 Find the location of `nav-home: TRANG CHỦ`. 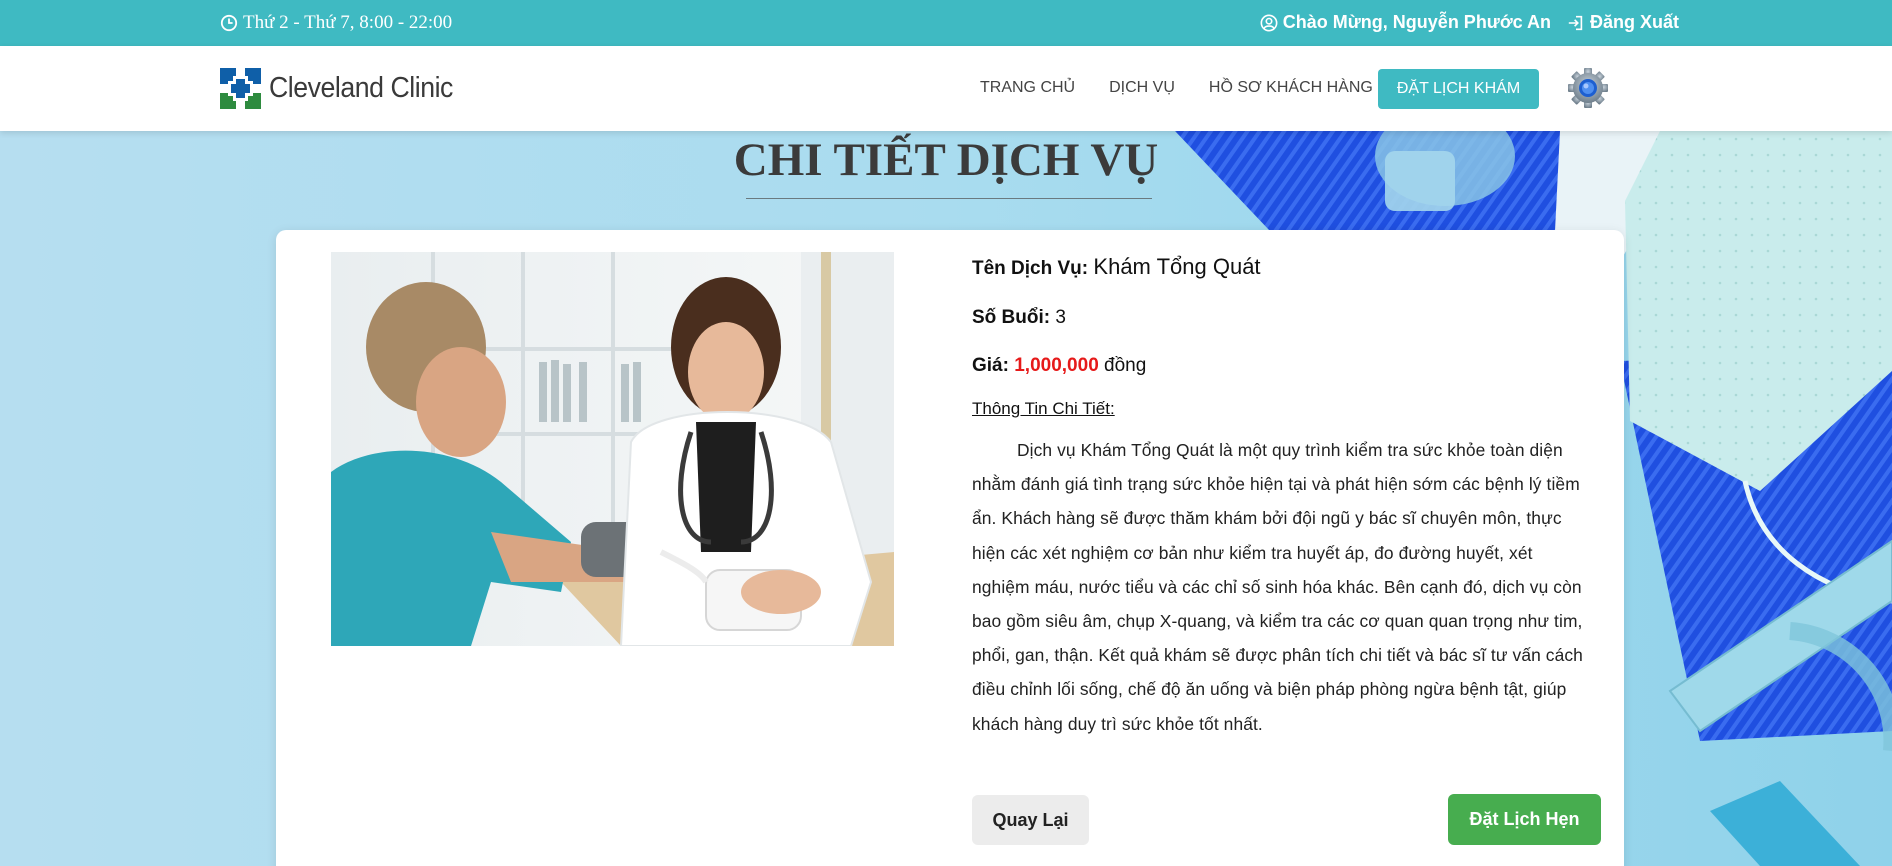

nav-home: TRANG CHỦ is located at coordinates (1027, 88).